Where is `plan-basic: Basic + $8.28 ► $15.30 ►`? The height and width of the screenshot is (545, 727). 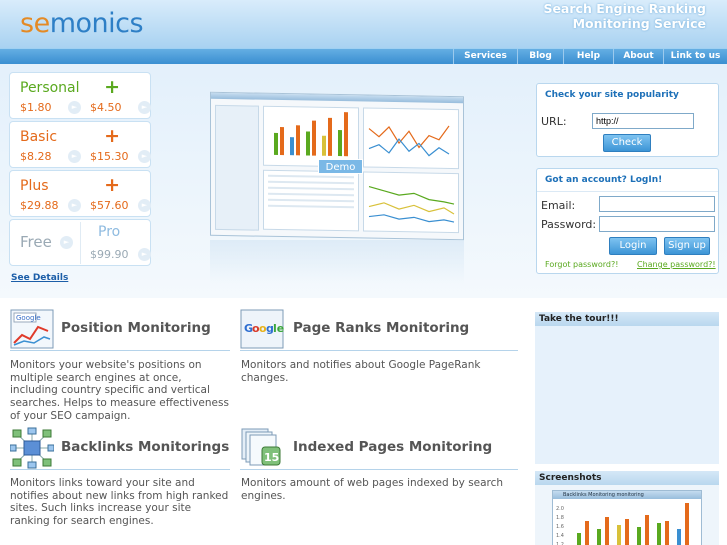 plan-basic: Basic + $8.28 ► $15.30 ► is located at coordinates (80, 144).